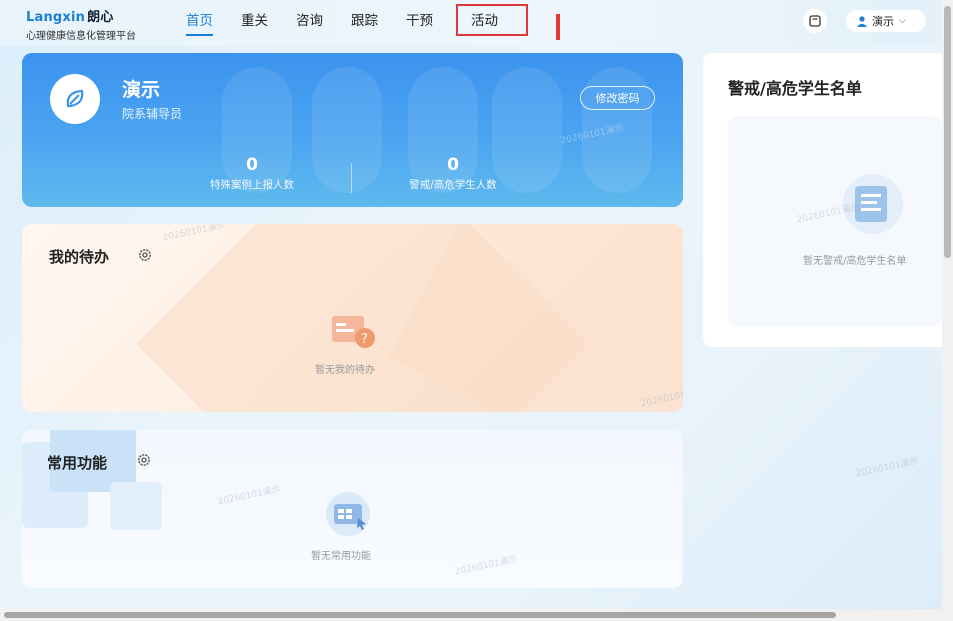  What do you see at coordinates (353, 332) in the screenshot?
I see `empty-todo-icon: ?` at bounding box center [353, 332].